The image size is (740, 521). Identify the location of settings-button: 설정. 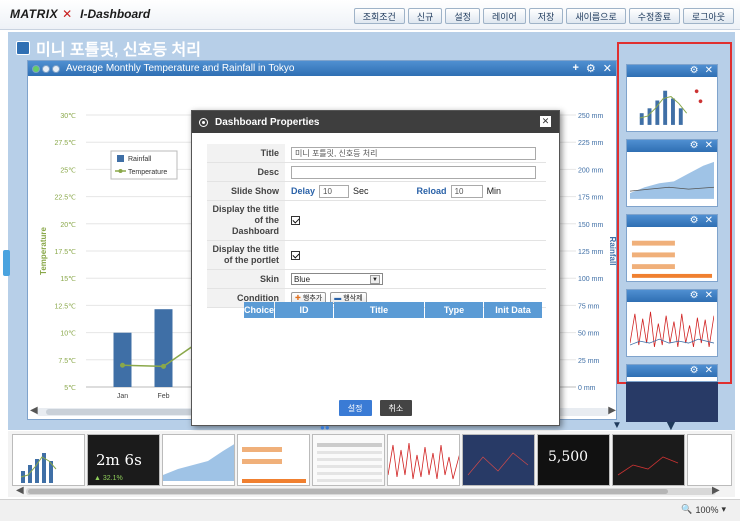
(462, 16).